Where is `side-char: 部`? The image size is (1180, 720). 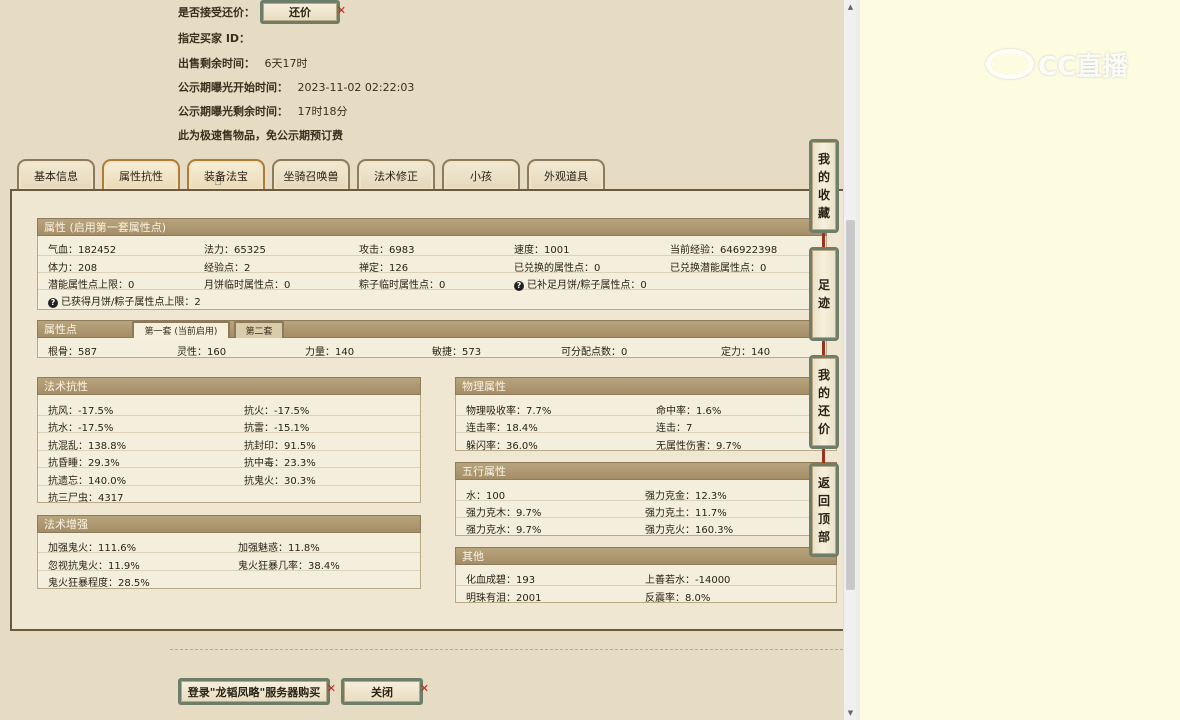
side-char: 部 is located at coordinates (823, 537).